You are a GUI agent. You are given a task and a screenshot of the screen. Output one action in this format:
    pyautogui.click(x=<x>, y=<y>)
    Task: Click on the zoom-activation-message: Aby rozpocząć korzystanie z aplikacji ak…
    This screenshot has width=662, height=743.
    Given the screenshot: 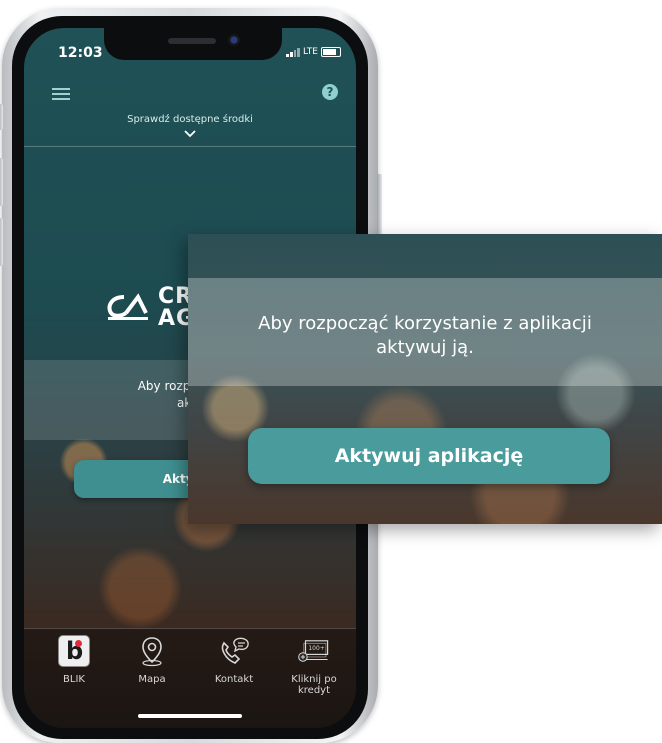 What is the action you would take?
    pyautogui.click(x=425, y=336)
    